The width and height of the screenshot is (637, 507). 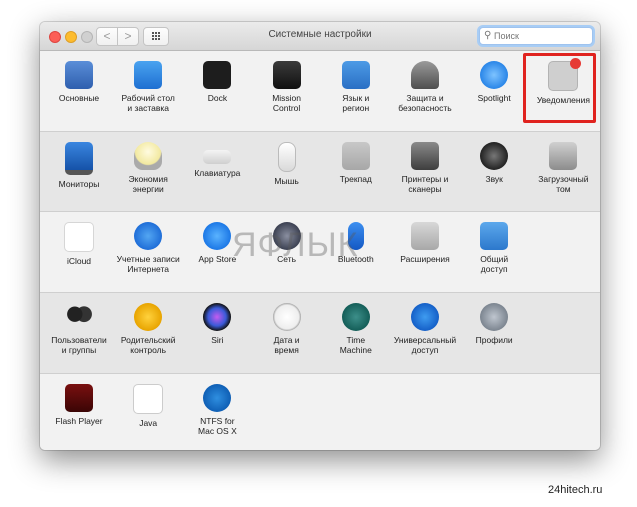 I want to click on pref-pane-label: Родительский контроль, so click(x=148, y=345).